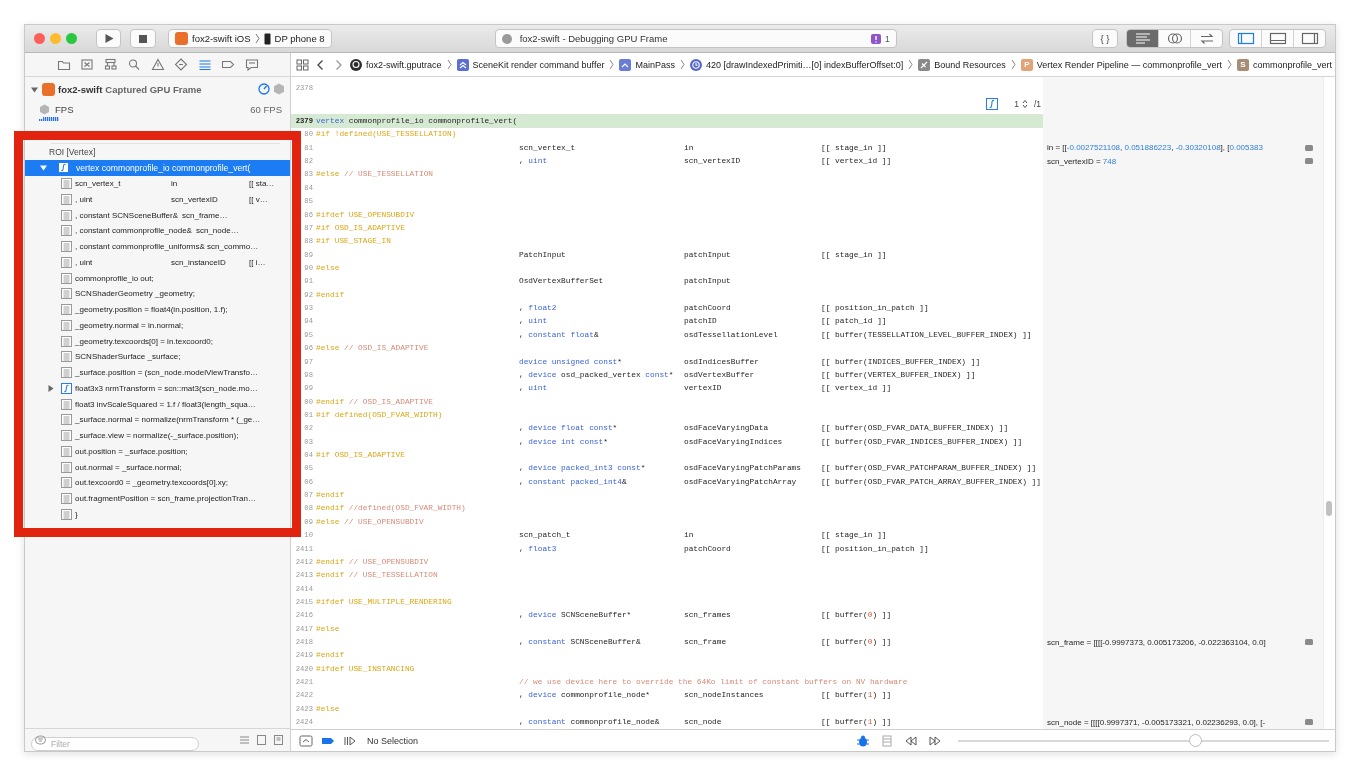 This screenshot has width=1360, height=776. I want to click on code-button: { }, so click(1105, 38).